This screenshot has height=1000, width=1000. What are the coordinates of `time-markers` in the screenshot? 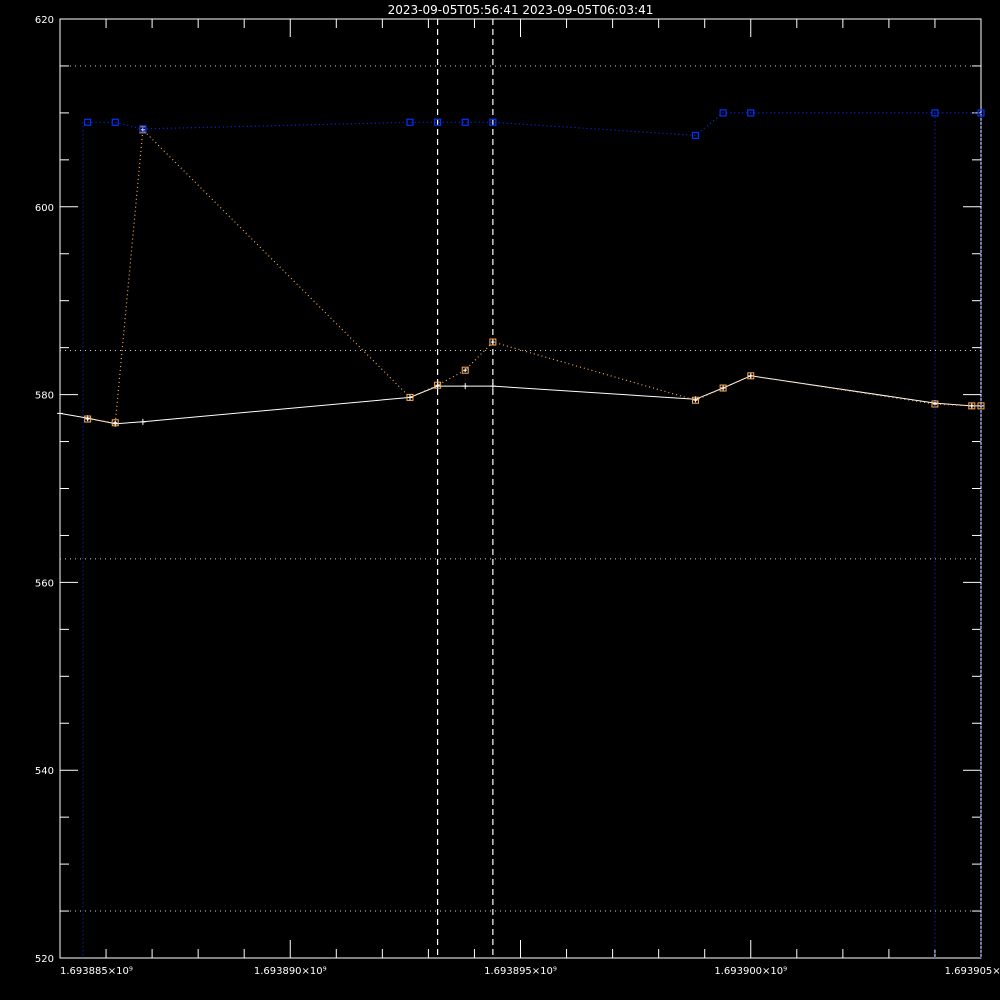 It's located at (465, 488).